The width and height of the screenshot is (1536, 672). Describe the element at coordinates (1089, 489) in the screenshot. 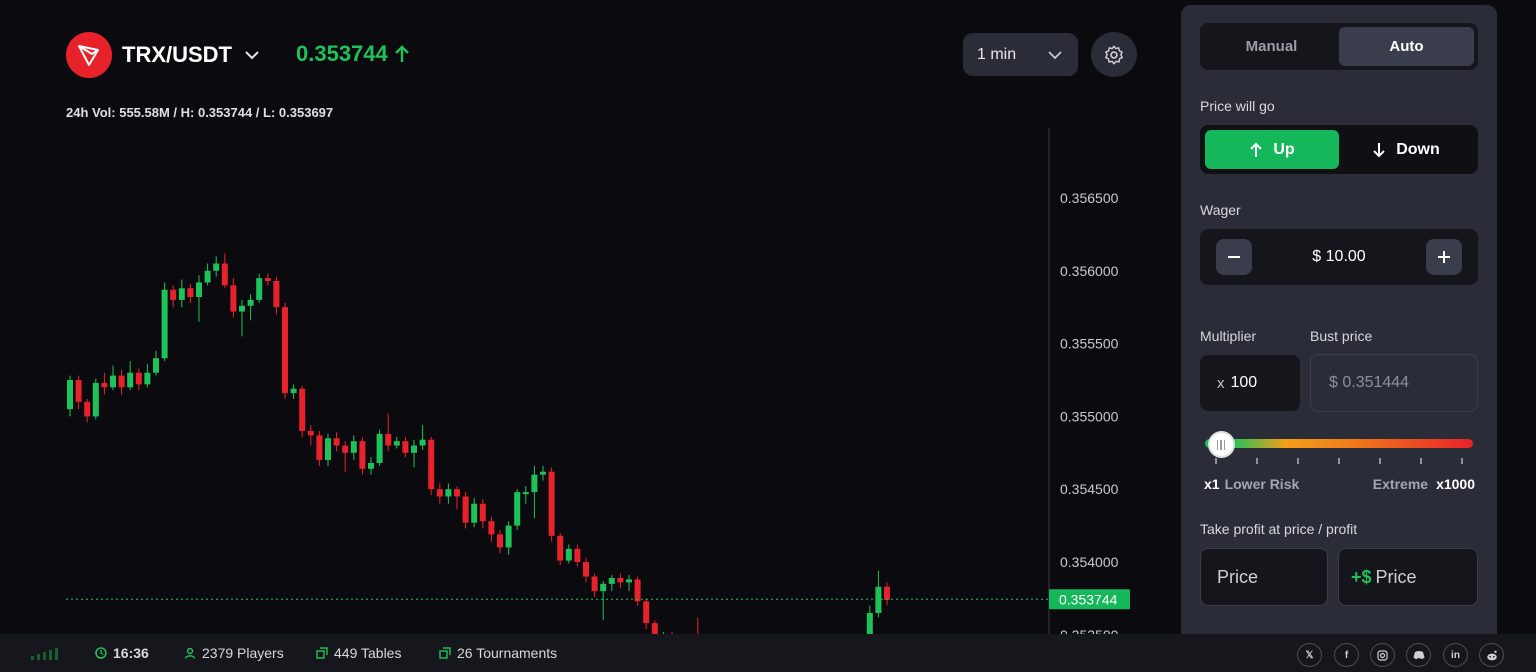

I see `y-tick-label: 0.354500` at that location.